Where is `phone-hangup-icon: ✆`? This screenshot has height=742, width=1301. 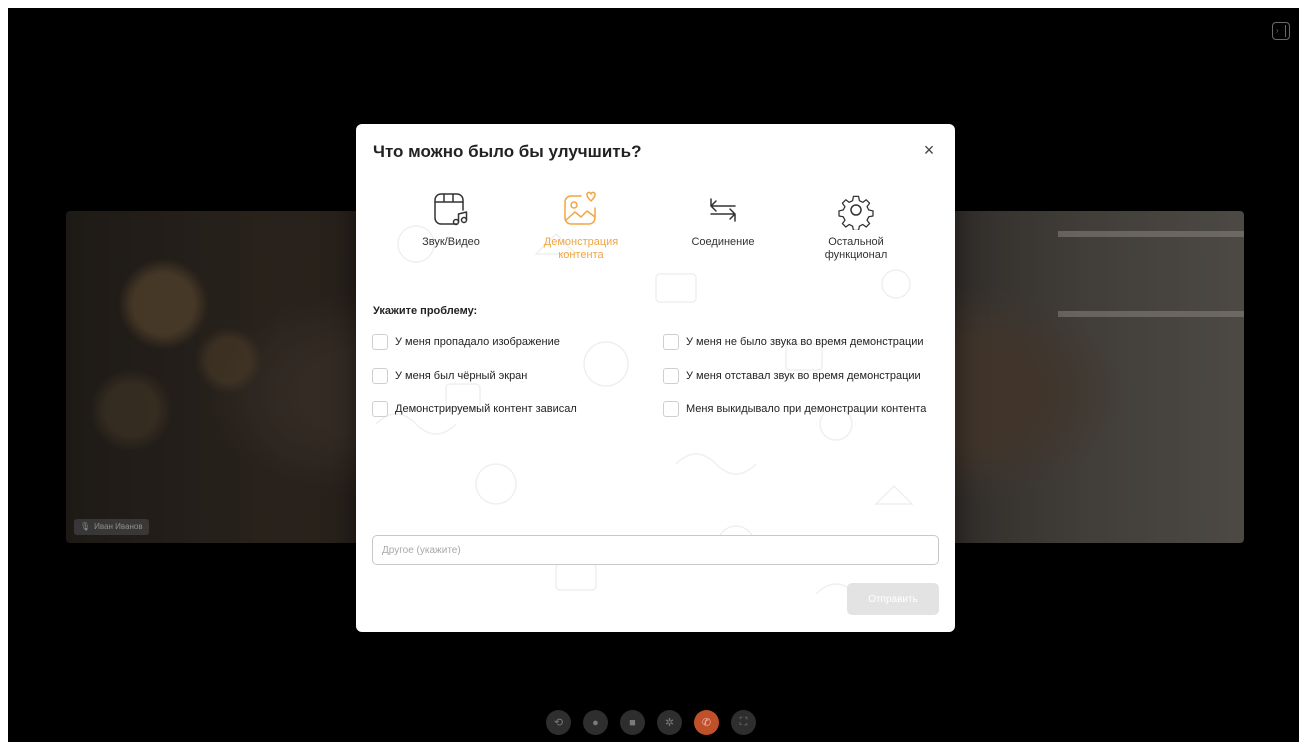
phone-hangup-icon: ✆ is located at coordinates (706, 723).